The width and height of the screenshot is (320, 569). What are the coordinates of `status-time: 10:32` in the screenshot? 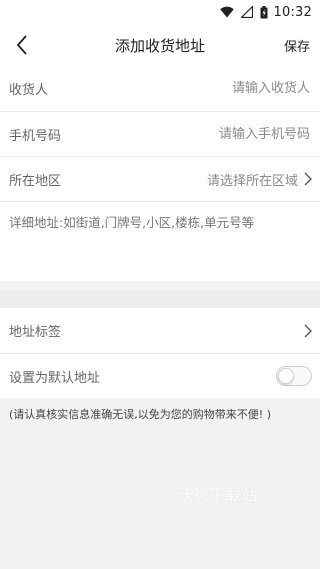 It's located at (292, 12).